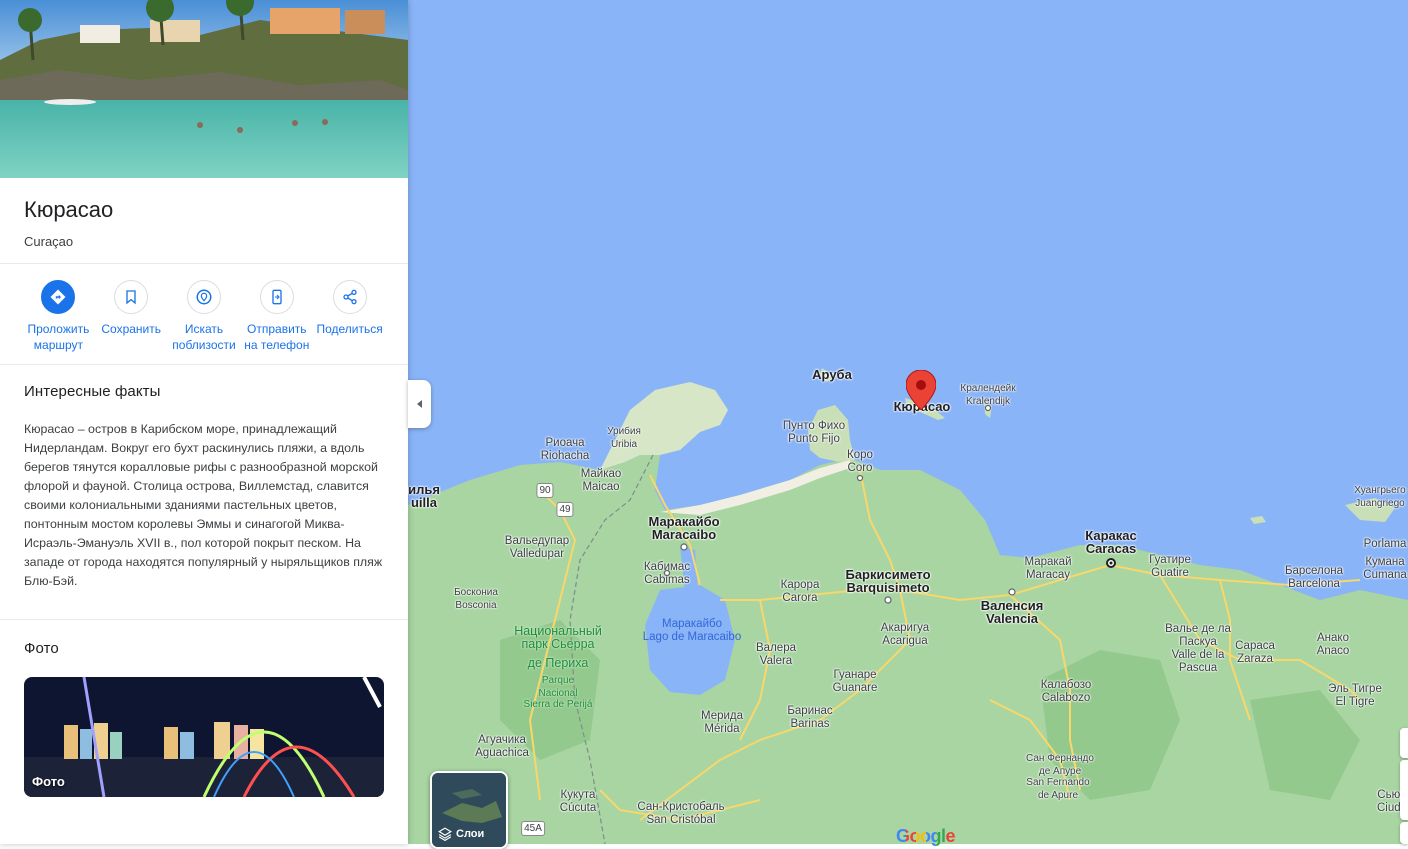 The image size is (1408, 849). I want to click on directions-label: Проложить маршрут, so click(58, 337).